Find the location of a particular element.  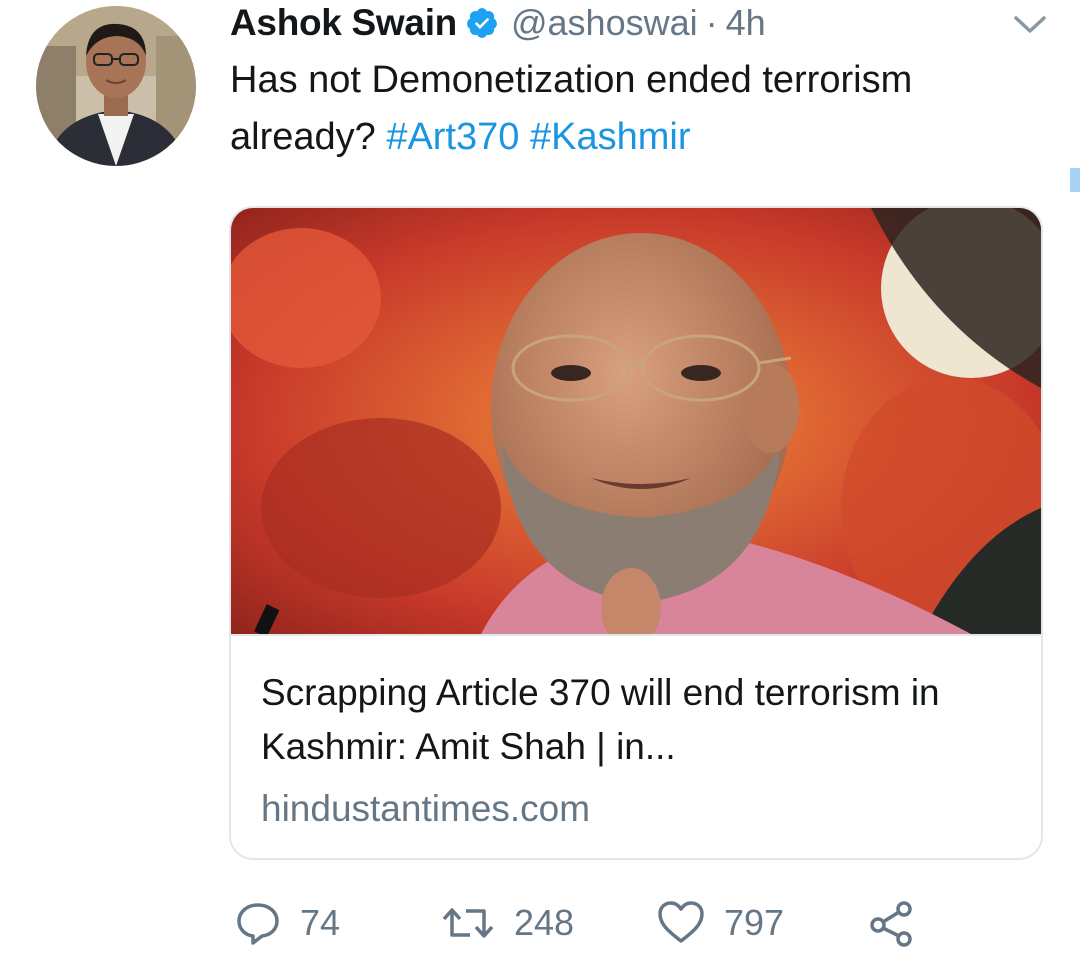

timestamp: 4h is located at coordinates (746, 23).